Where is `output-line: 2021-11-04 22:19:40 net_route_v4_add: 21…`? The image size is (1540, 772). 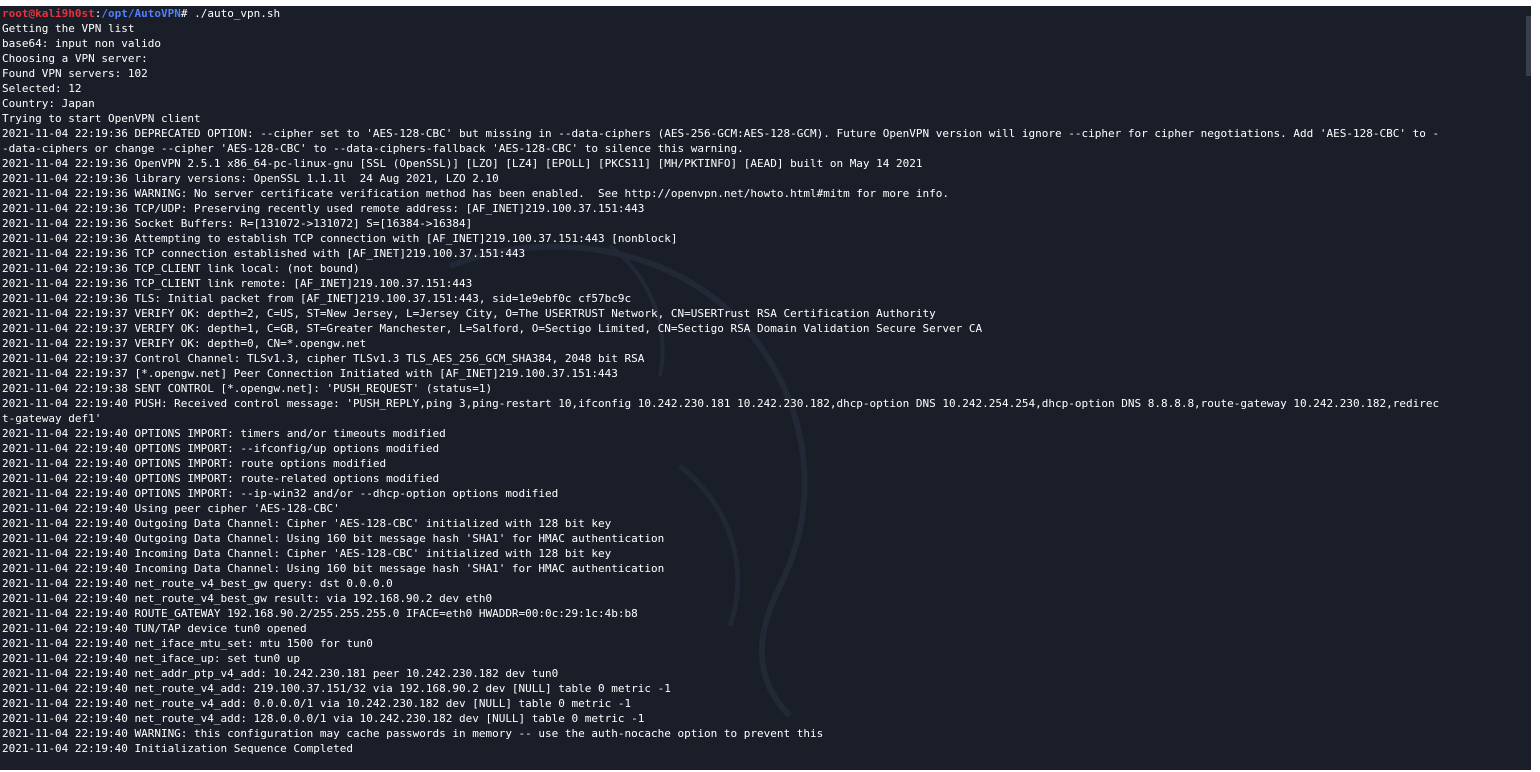
output-line: 2021-11-04 22:19:40 net_route_v4_add: 21… is located at coordinates (336, 688).